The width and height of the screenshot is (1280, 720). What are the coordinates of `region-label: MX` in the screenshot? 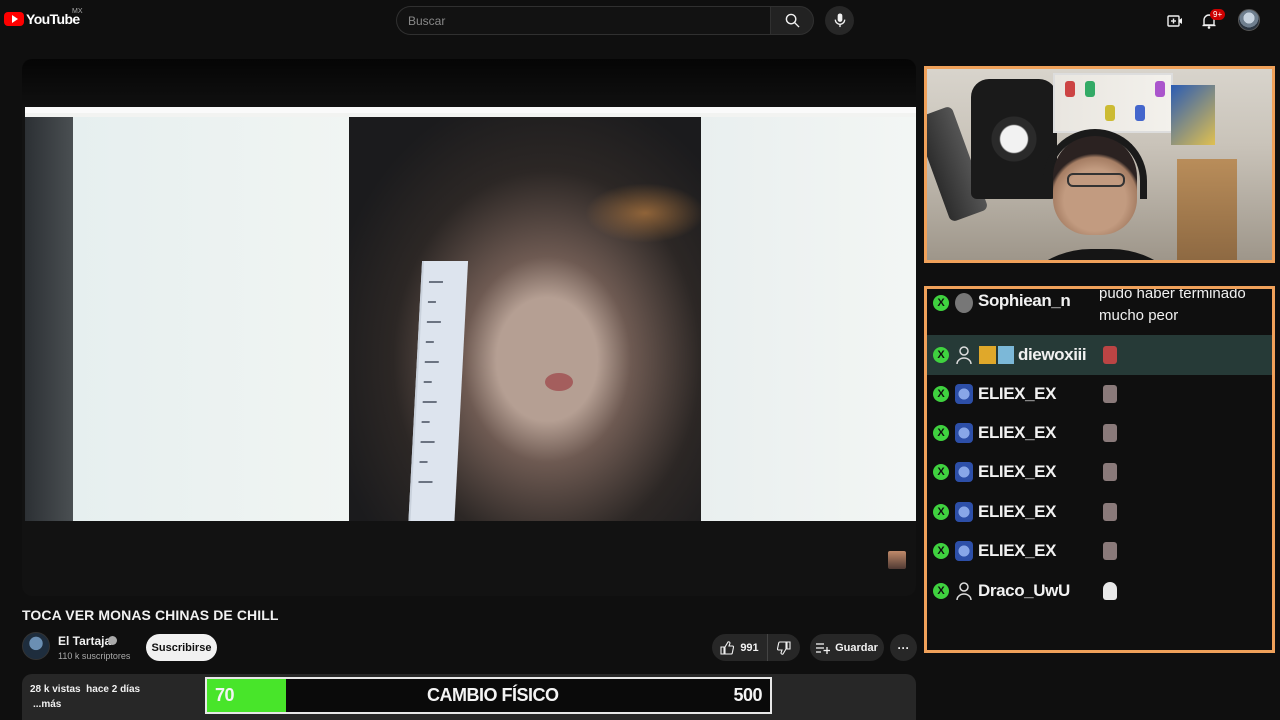 It's located at (77, 11).